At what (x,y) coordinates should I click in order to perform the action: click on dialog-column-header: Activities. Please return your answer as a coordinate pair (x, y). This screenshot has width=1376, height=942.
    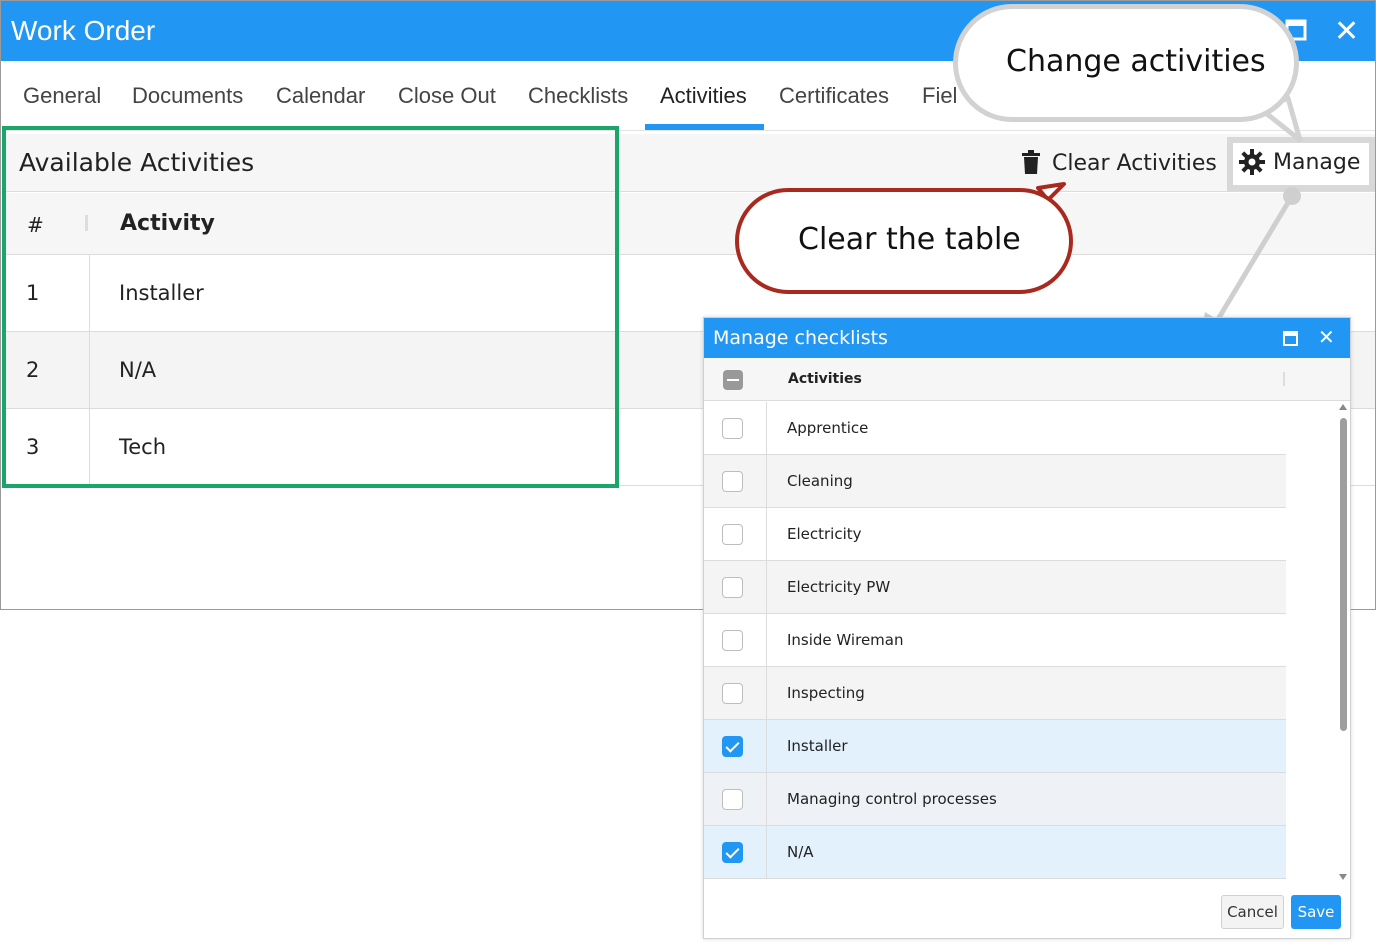
    Looking at the image, I should click on (825, 379).